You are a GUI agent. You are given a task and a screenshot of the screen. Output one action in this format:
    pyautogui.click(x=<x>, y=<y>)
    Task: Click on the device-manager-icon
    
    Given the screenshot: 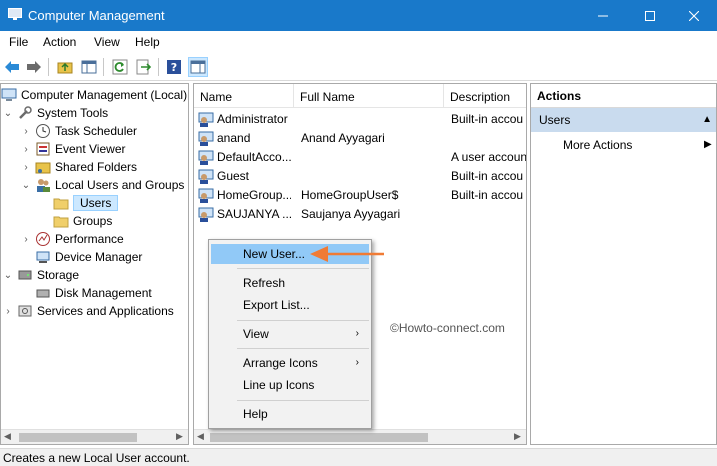 What is the action you would take?
    pyautogui.click(x=43, y=257)
    